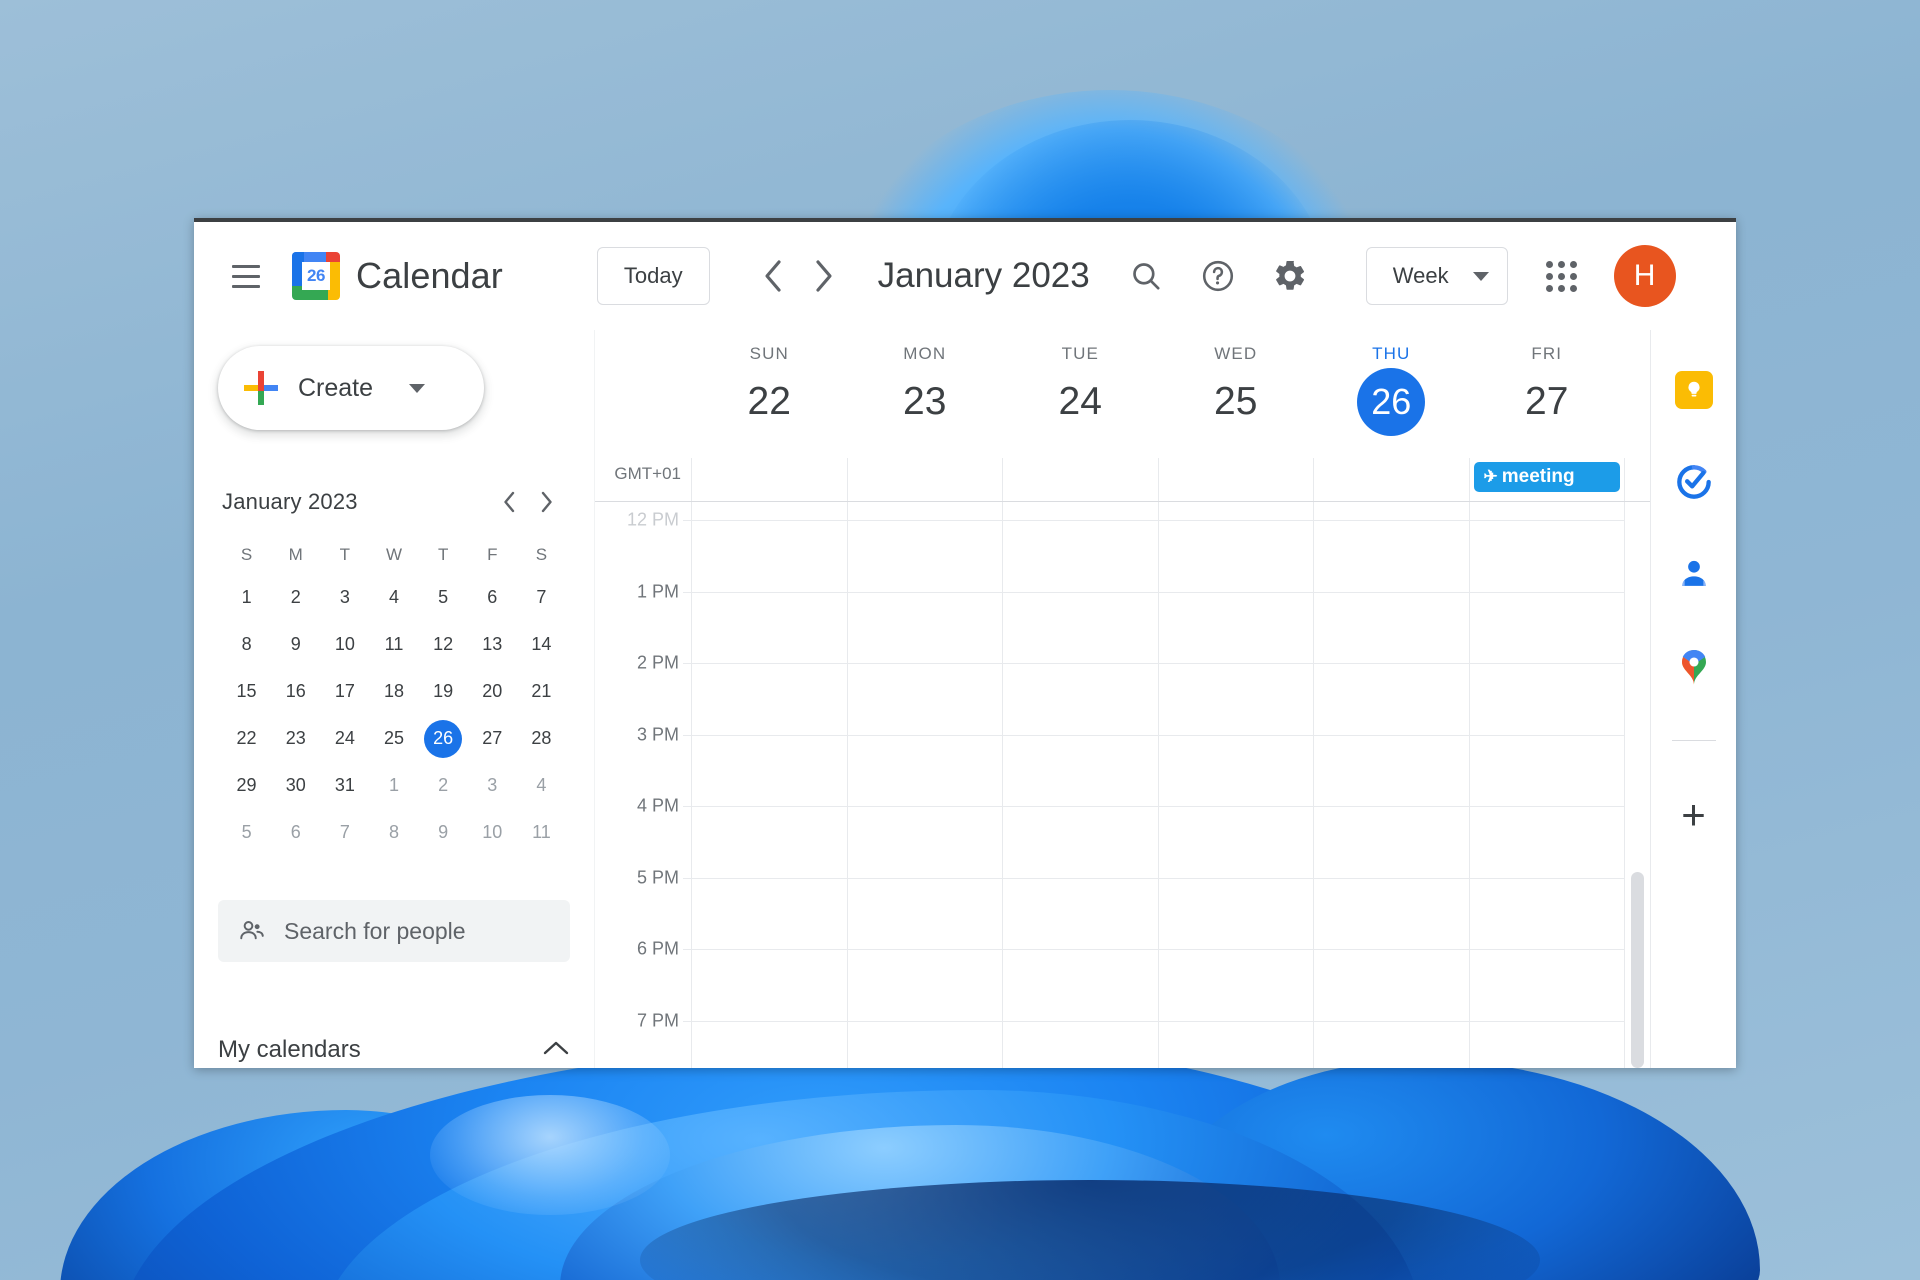 The width and height of the screenshot is (1920, 1280). Describe the element at coordinates (1080, 785) in the screenshot. I see `time-grid-column-tue` at that location.